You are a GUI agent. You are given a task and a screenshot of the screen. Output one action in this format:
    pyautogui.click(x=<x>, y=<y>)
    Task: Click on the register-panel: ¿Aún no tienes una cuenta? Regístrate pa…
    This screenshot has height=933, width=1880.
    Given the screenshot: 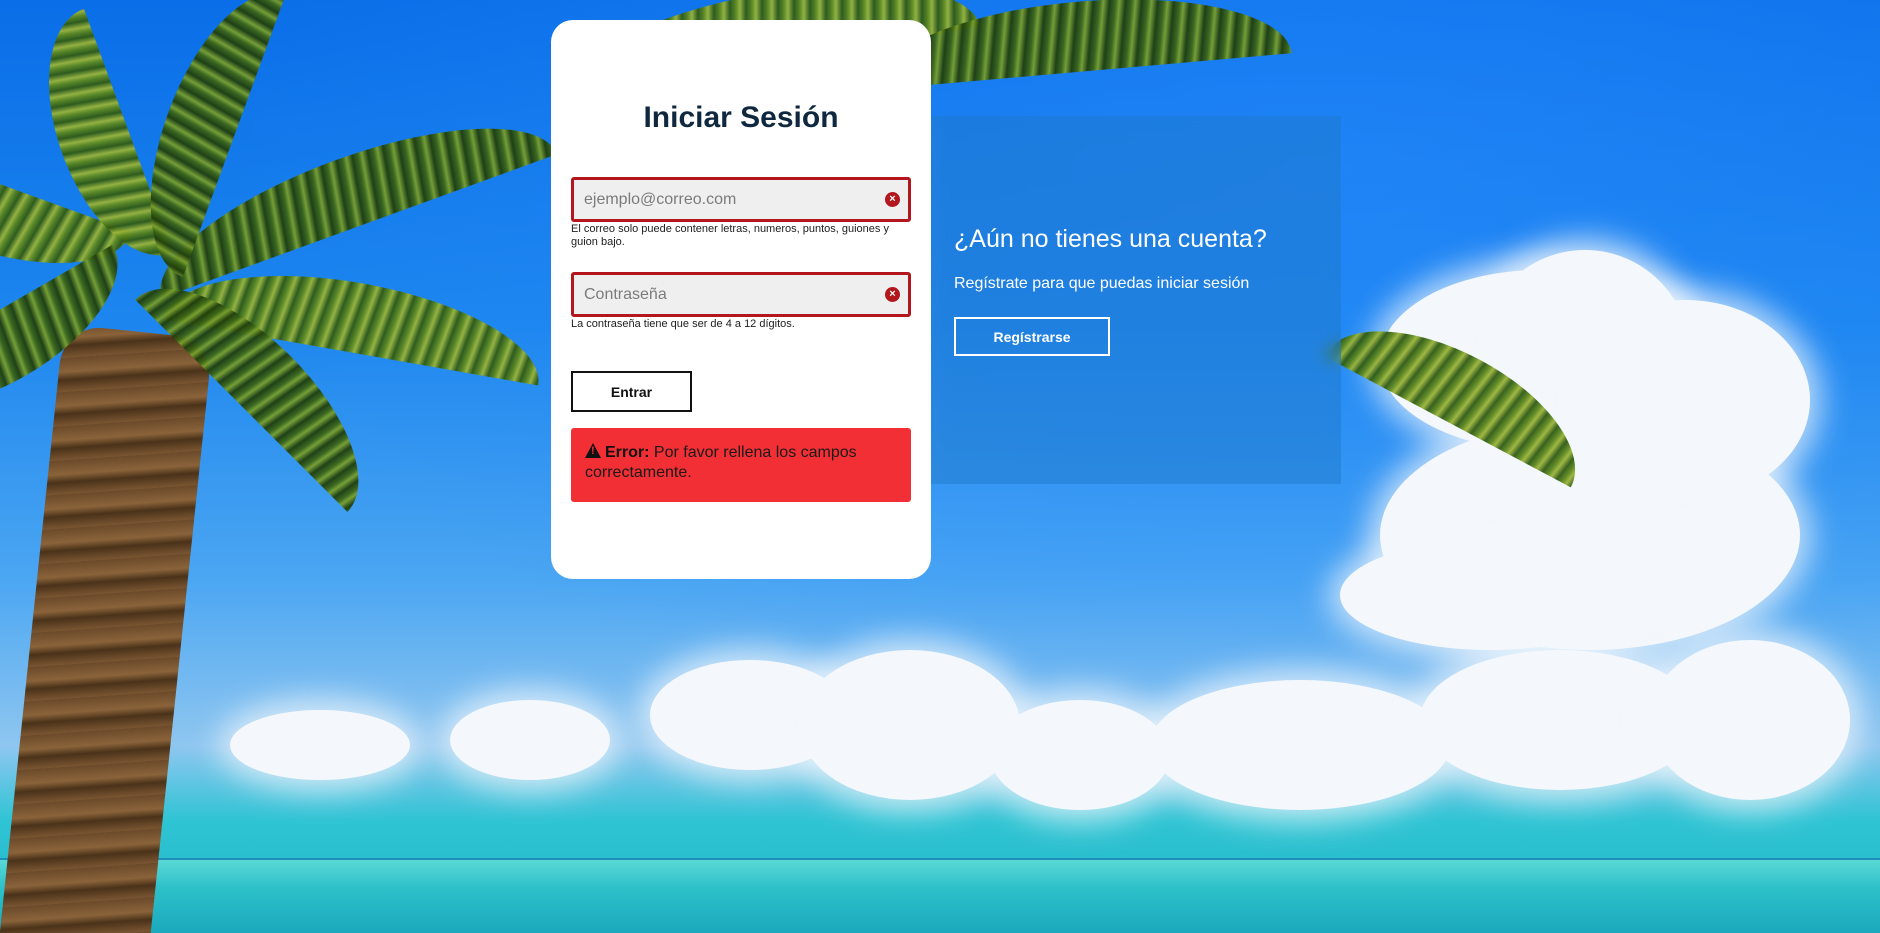 What is the action you would take?
    pyautogui.click(x=1136, y=300)
    